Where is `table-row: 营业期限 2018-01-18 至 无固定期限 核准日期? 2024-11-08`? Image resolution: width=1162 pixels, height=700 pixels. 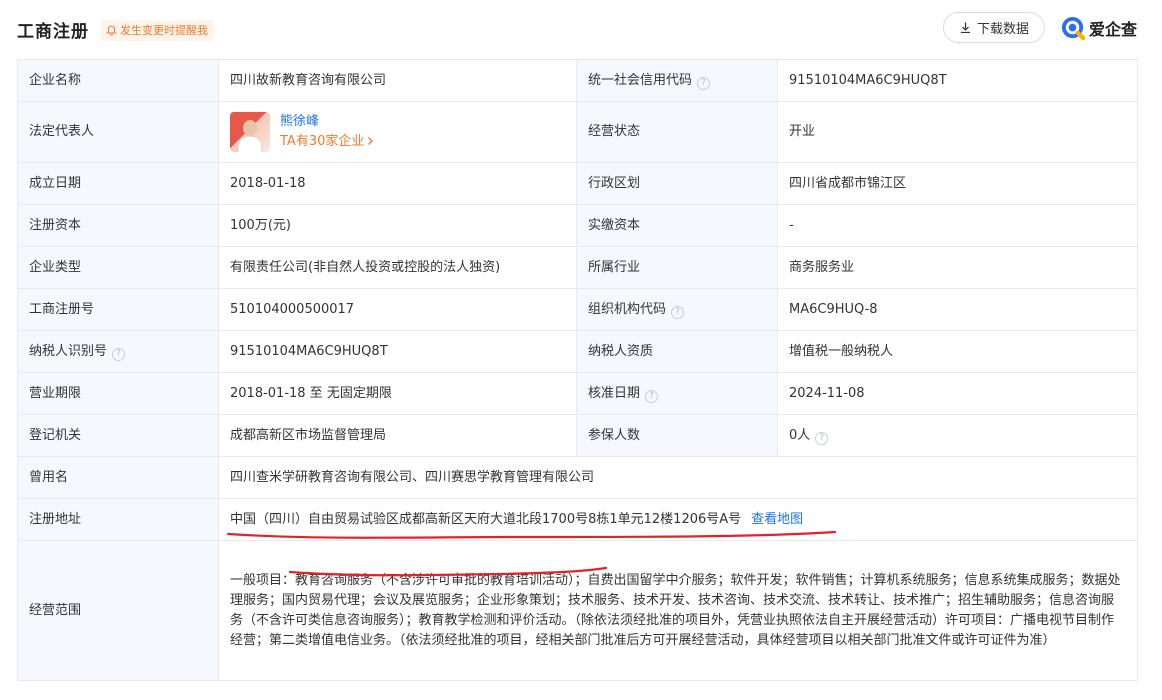 table-row: 营业期限 2018-01-18 至 无固定期限 核准日期? 2024-11-08 is located at coordinates (577, 393).